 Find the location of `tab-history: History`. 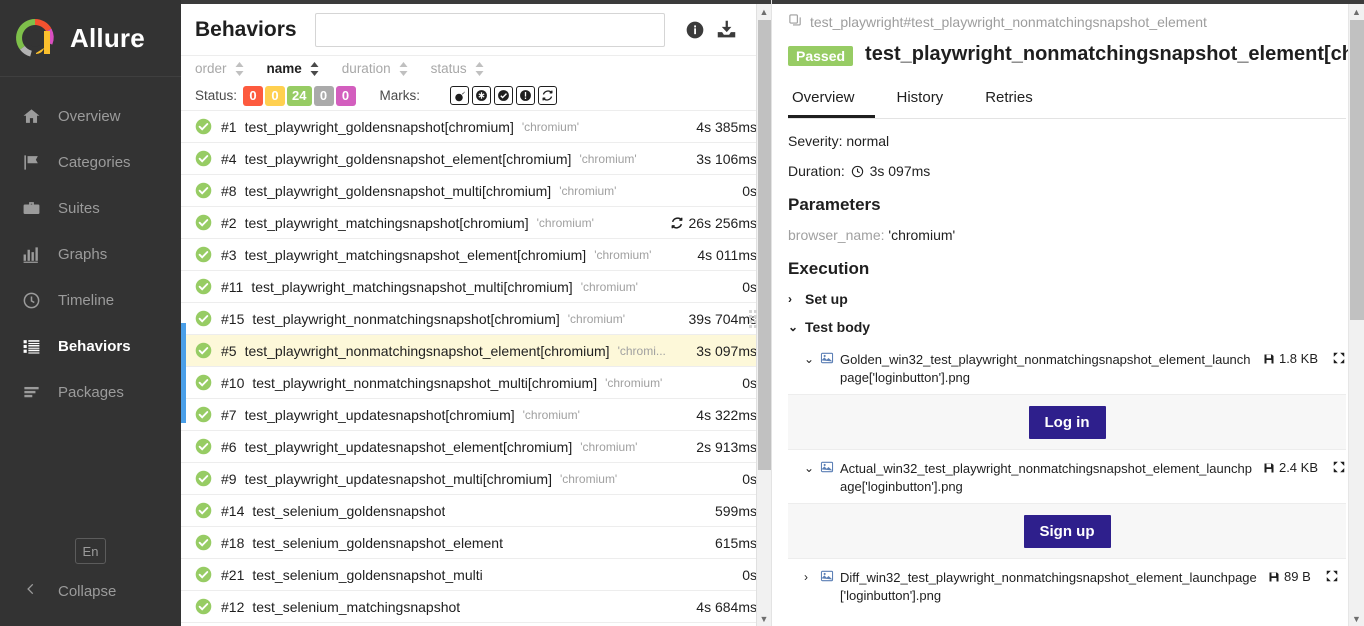

tab-history: History is located at coordinates (928, 100).